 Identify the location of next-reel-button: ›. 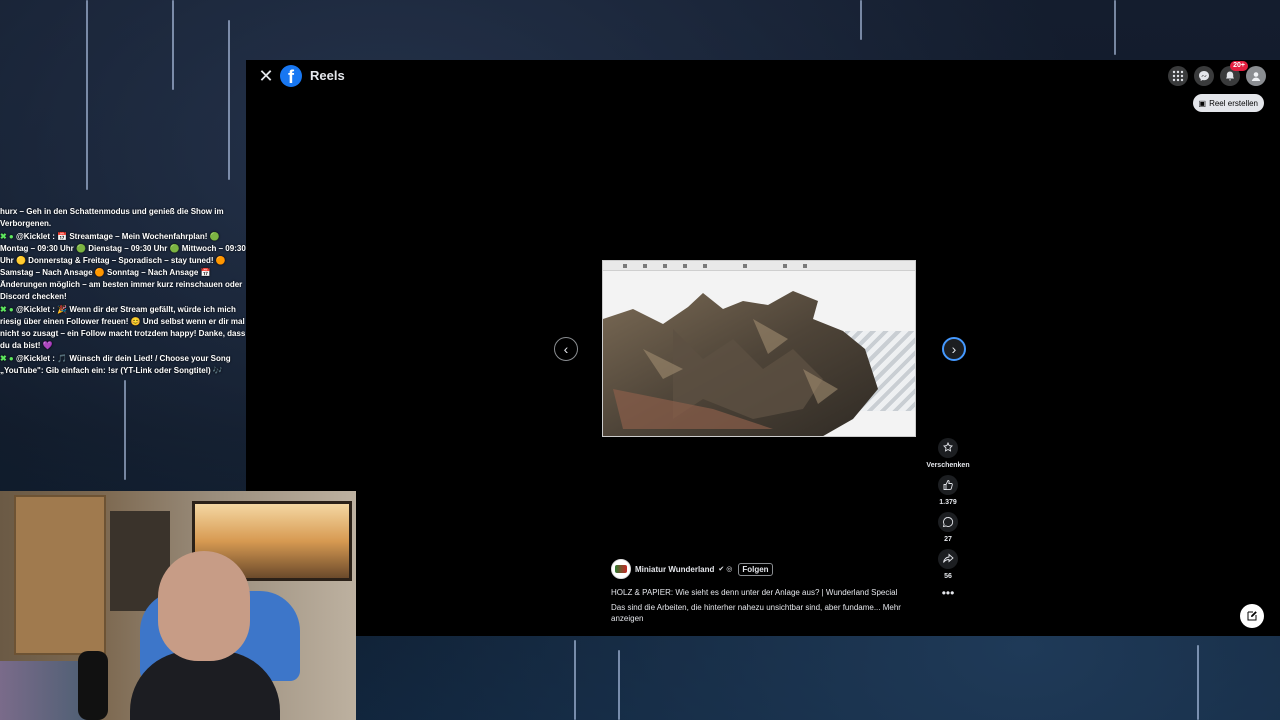
(954, 349).